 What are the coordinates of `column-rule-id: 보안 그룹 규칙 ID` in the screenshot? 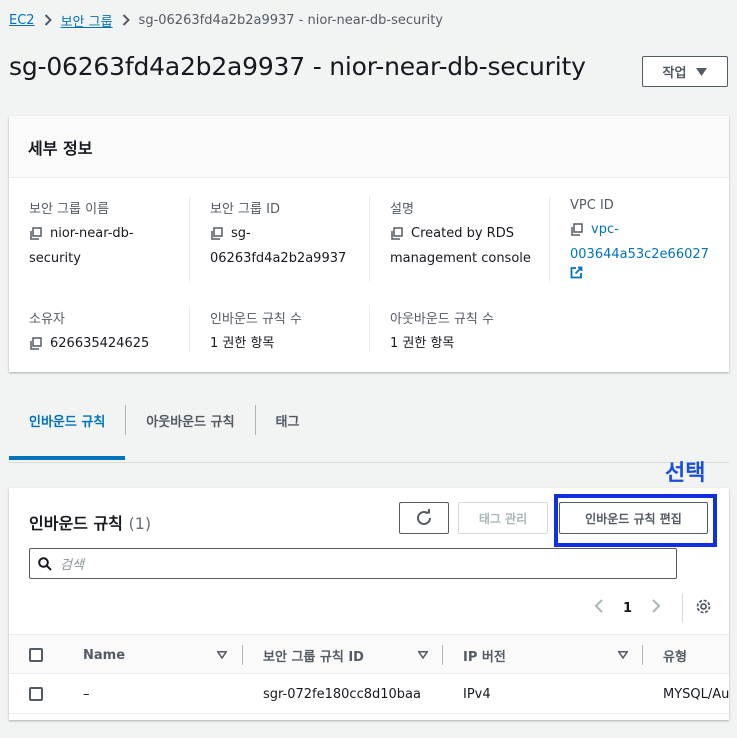 It's located at (313, 655).